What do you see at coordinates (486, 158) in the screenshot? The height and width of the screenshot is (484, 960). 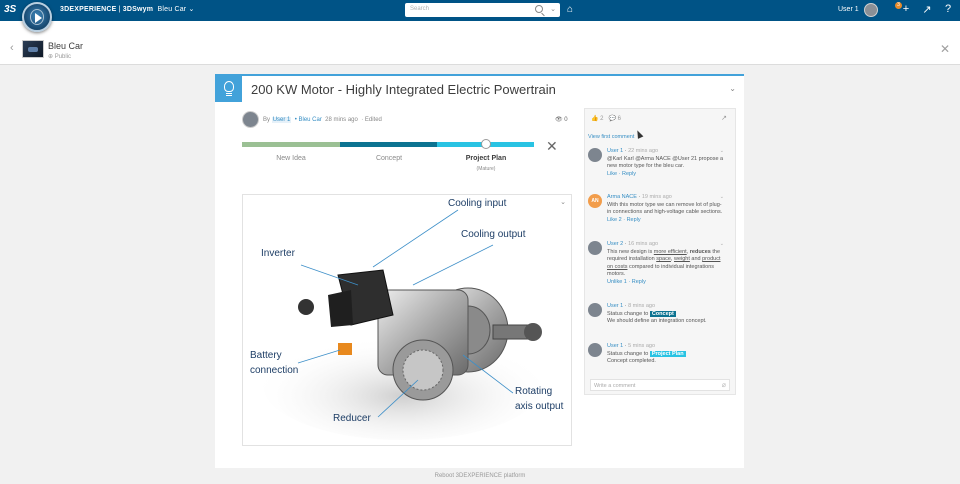 I see `stage-label-project-plan: Project Plan` at bounding box center [486, 158].